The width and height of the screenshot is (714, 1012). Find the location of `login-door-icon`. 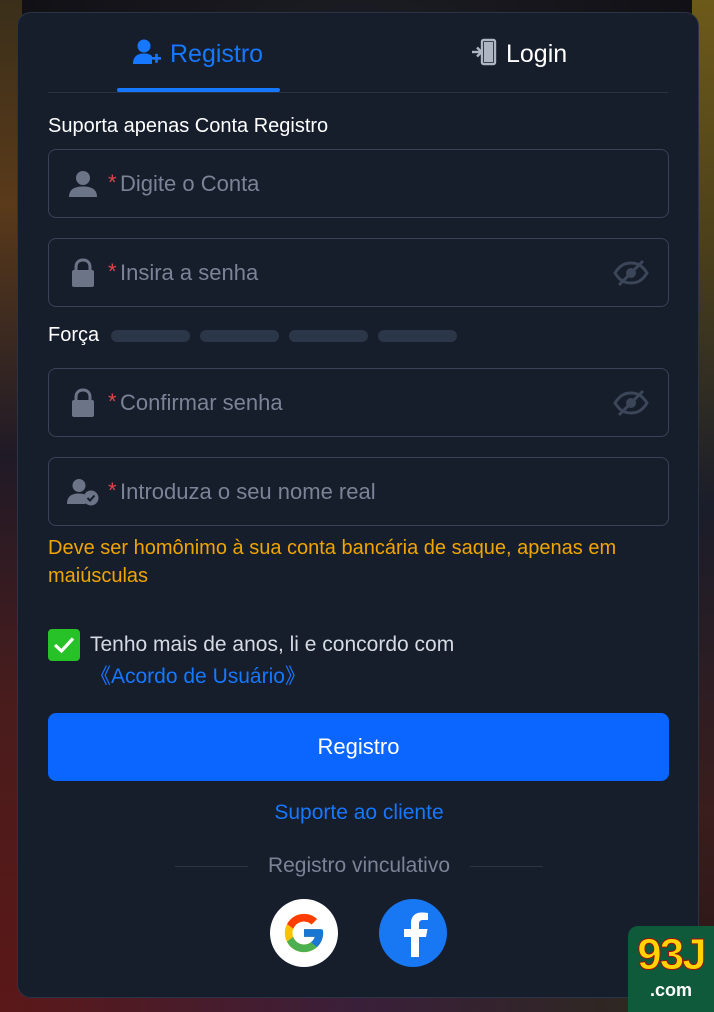

login-door-icon is located at coordinates (484, 54).